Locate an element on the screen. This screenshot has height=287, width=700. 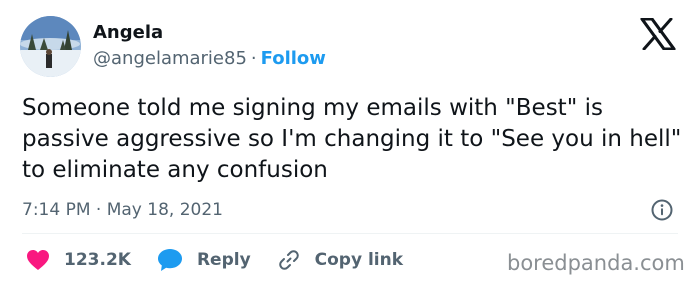
avatar is located at coordinates (50, 46).